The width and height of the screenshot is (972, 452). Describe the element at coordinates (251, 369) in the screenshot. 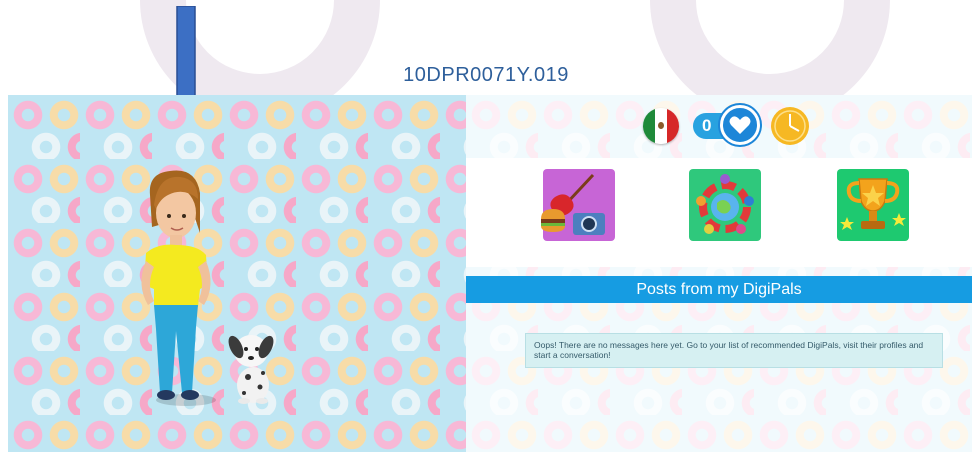

I see `puppy-companion` at that location.